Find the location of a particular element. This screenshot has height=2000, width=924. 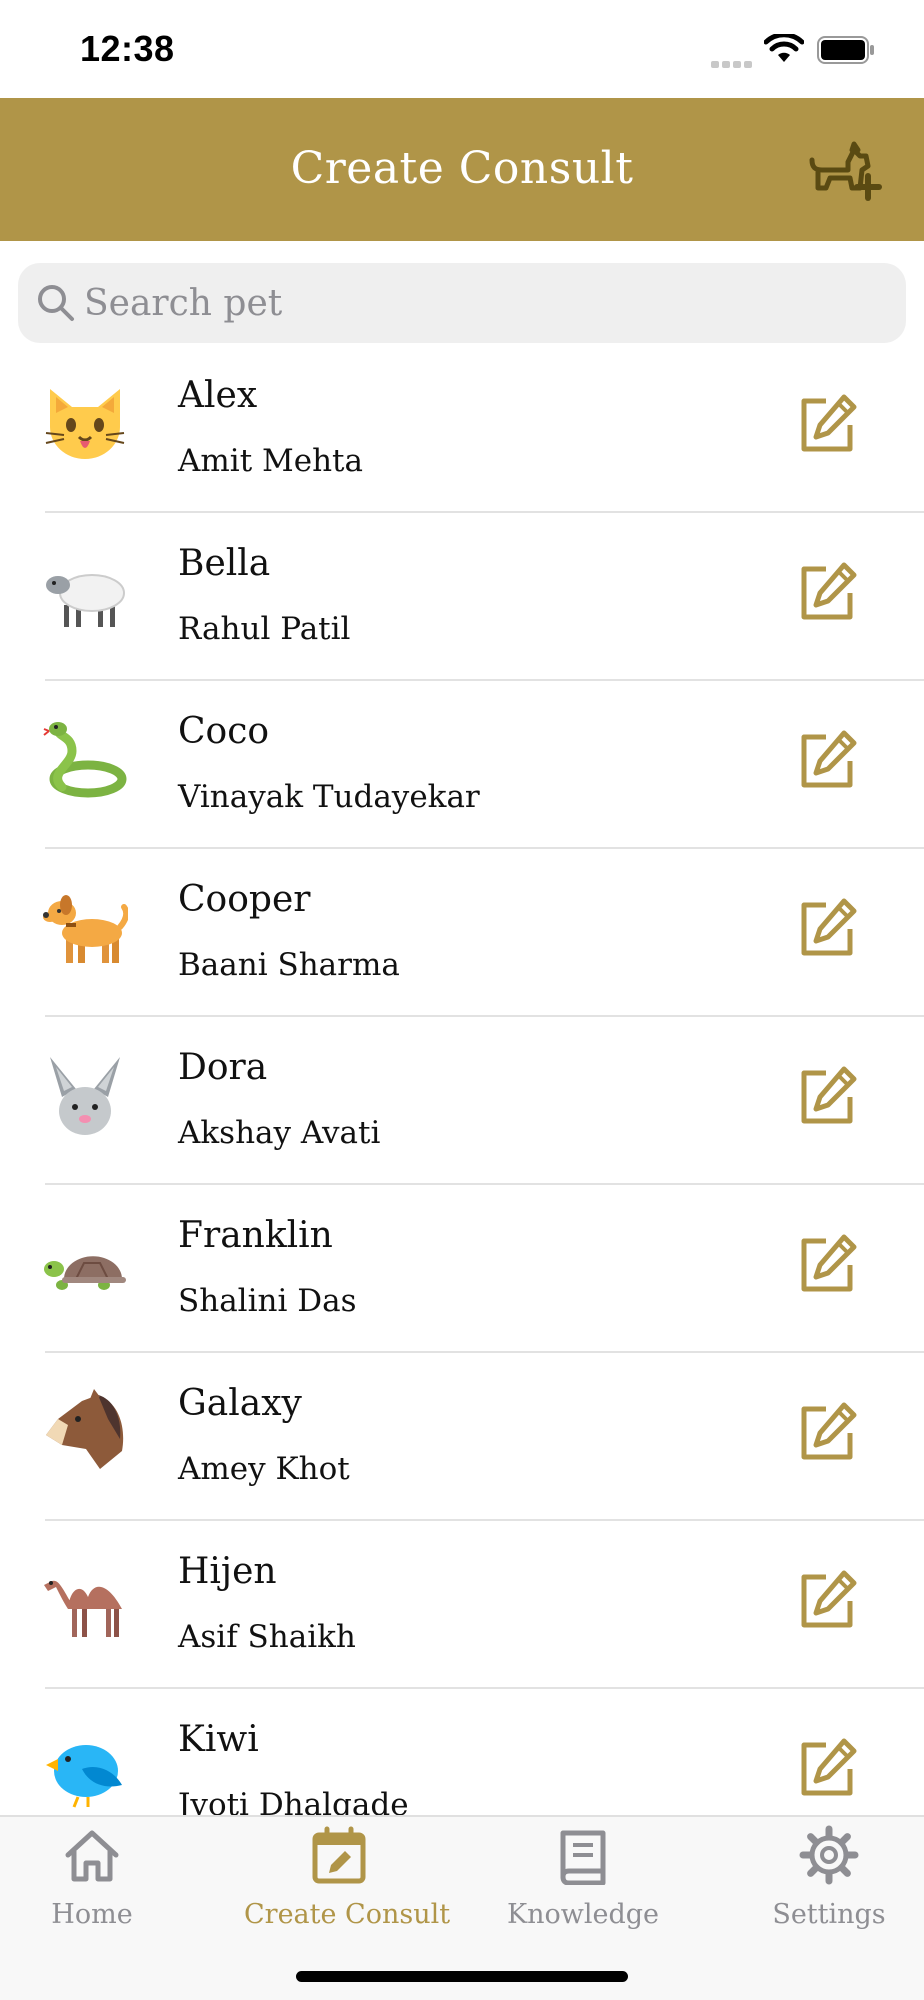

pet-name: Coco is located at coordinates (224, 731).